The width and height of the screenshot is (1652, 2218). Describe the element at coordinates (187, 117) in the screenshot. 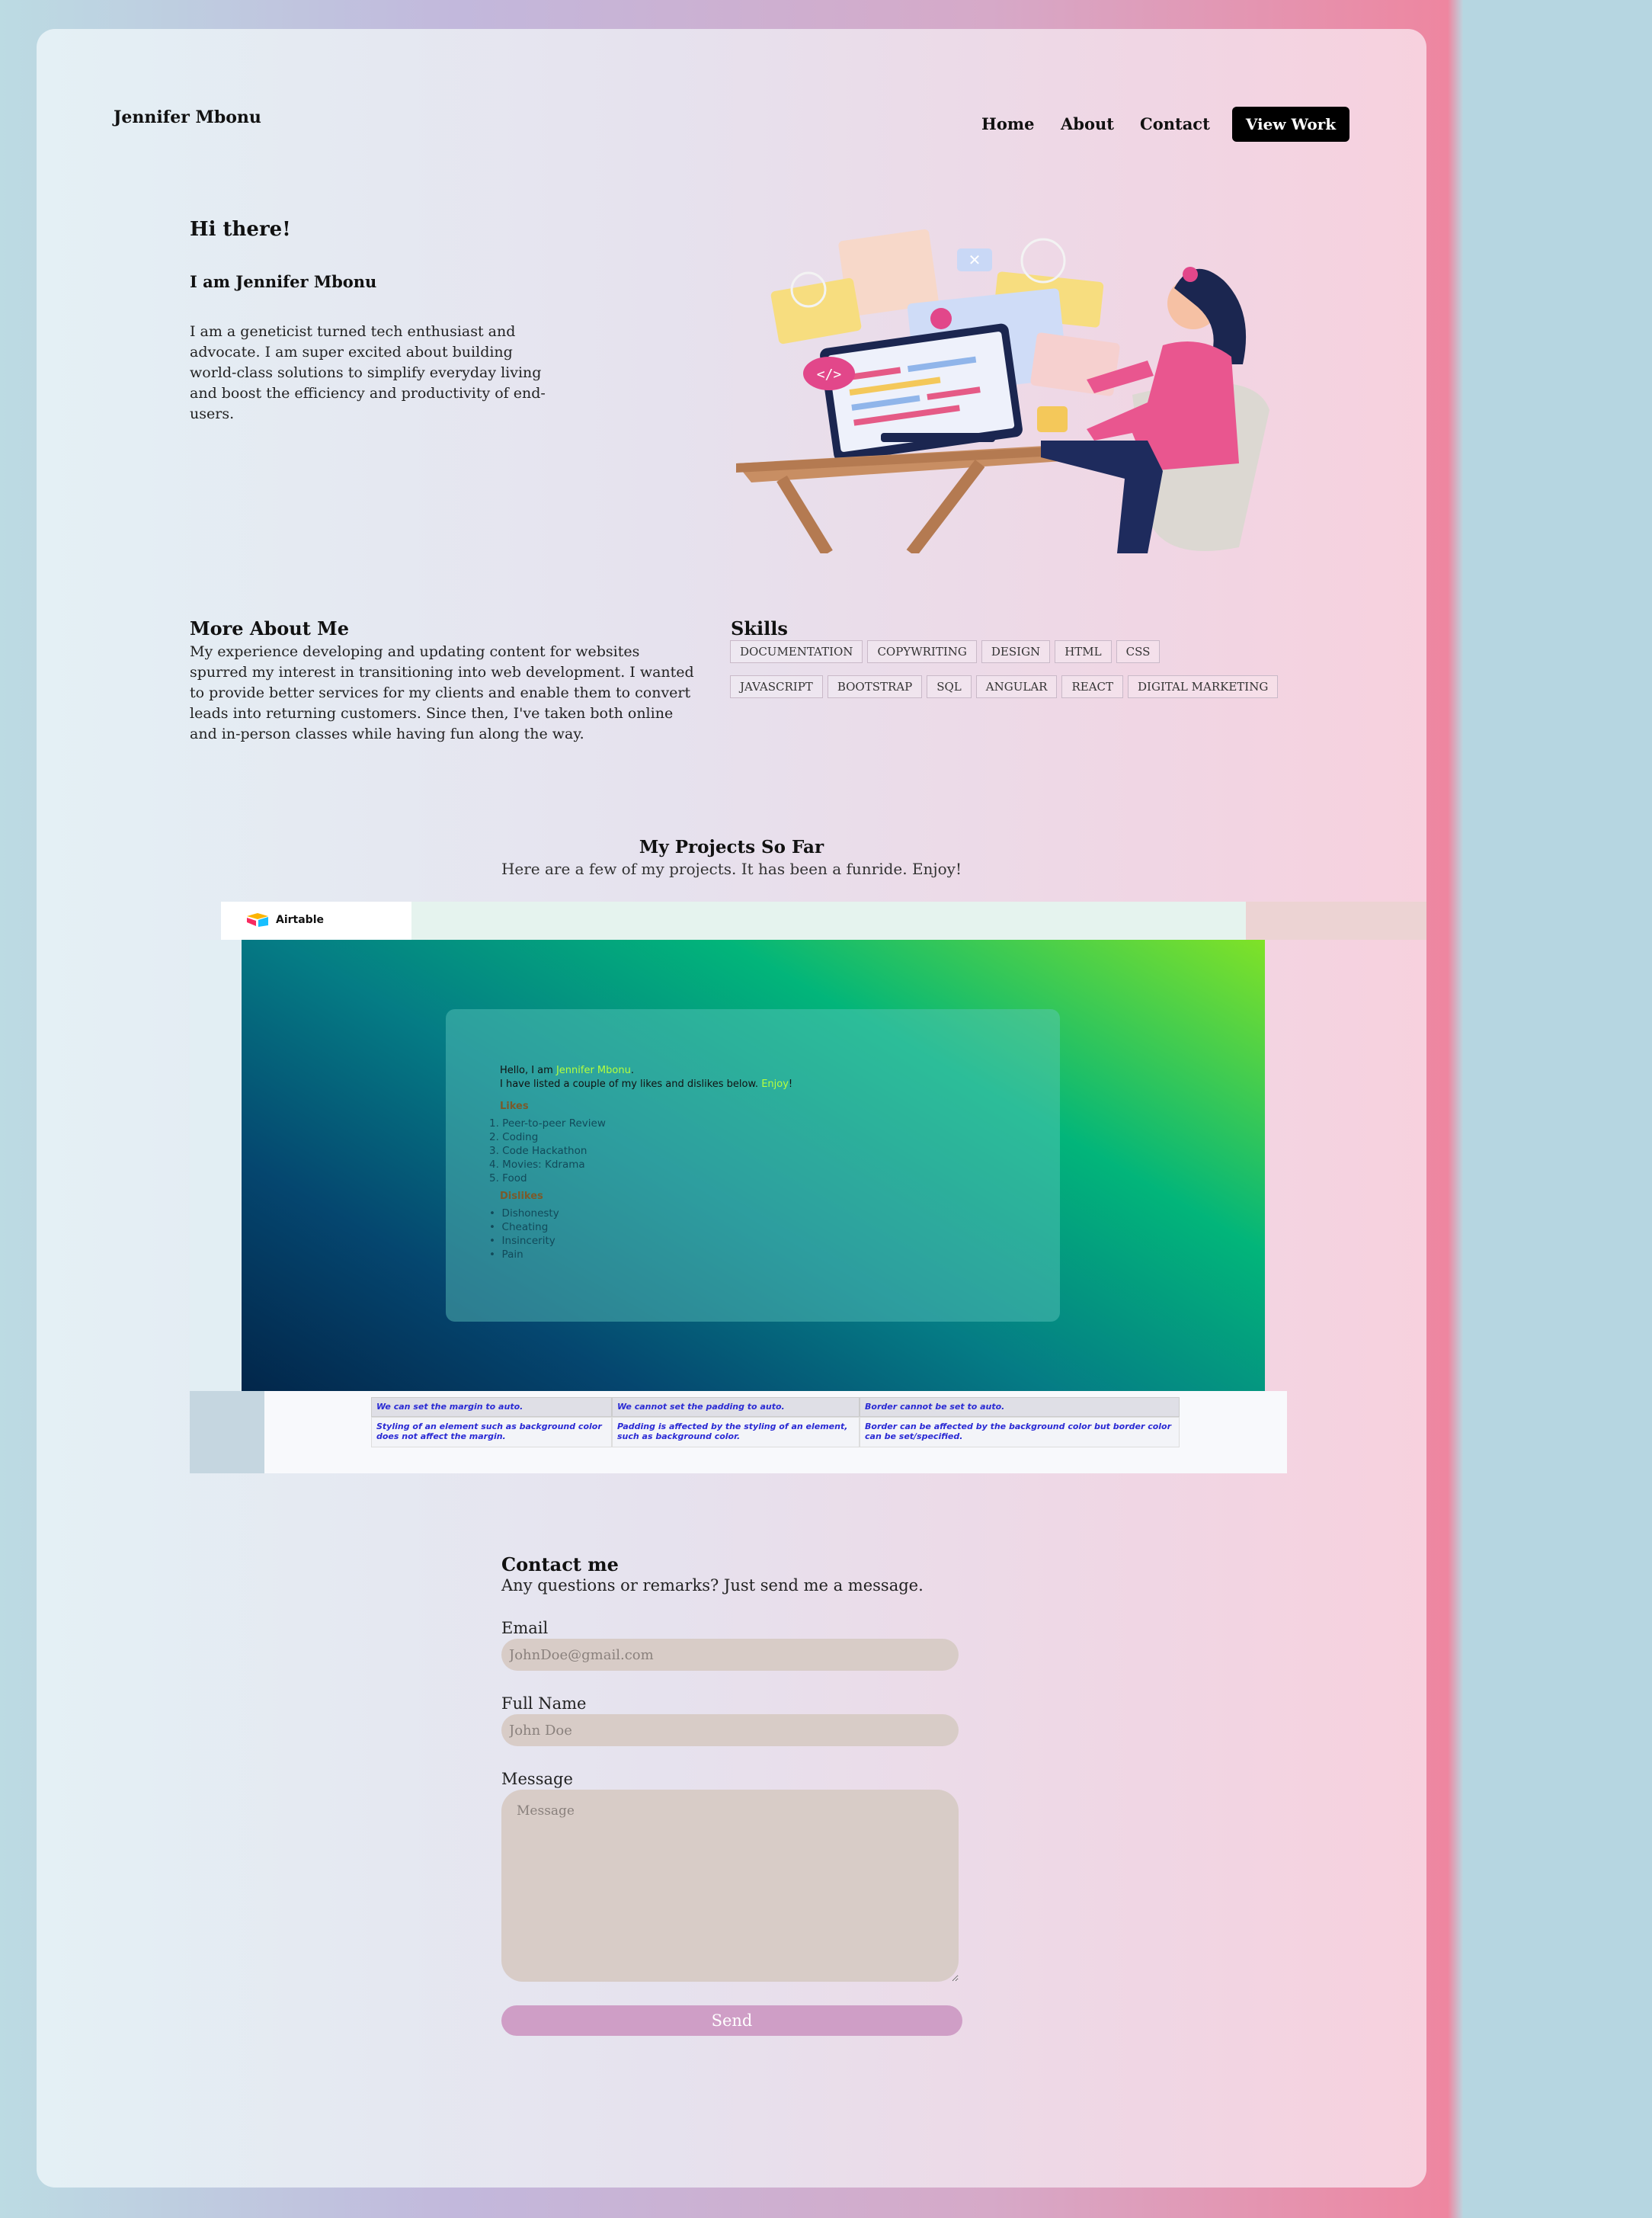

I see `brand-name: Jennifer Mbonu` at that location.